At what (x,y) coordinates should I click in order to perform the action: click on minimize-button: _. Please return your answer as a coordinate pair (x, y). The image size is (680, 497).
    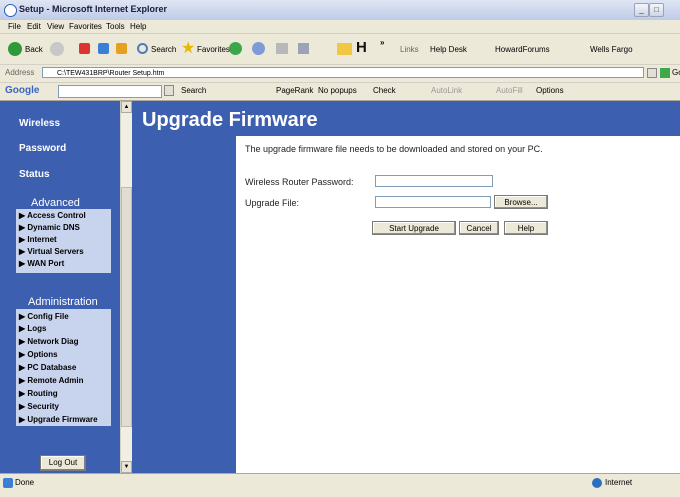
    Looking at the image, I should click on (641, 10).